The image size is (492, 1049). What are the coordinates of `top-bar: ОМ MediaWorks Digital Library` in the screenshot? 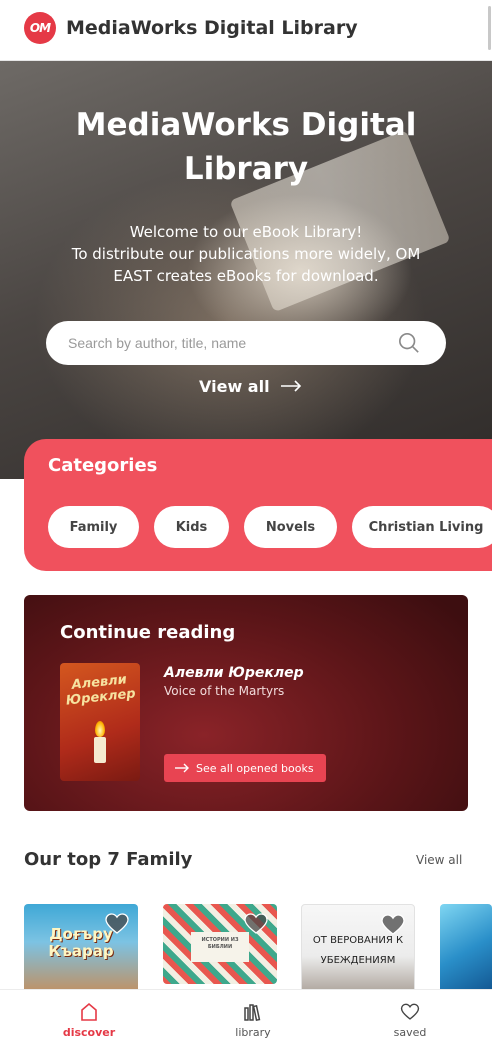 It's located at (246, 30).